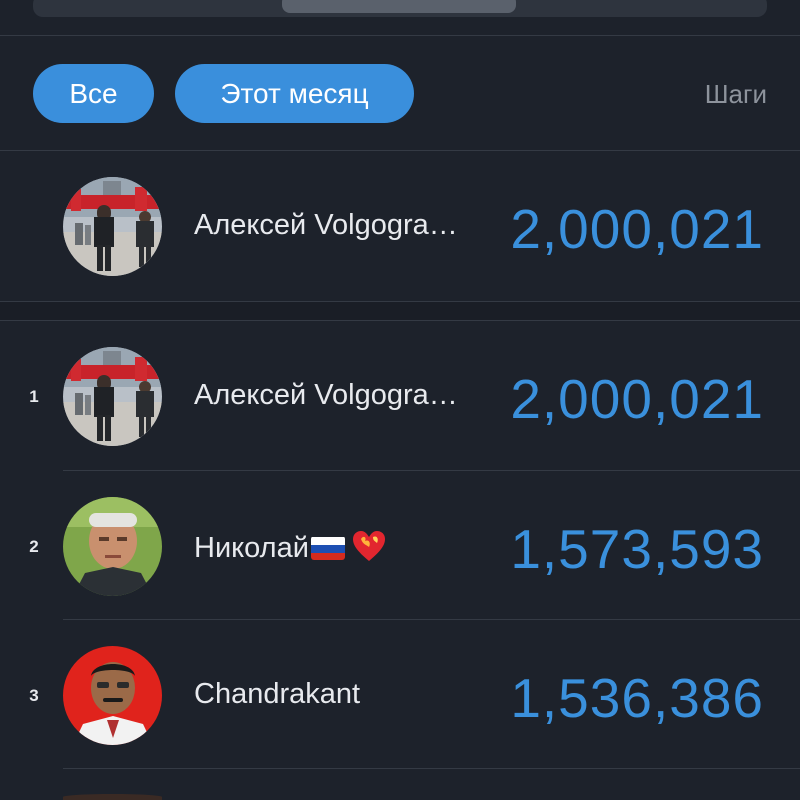  Describe the element at coordinates (431, 768) in the screenshot. I see `divider` at that location.